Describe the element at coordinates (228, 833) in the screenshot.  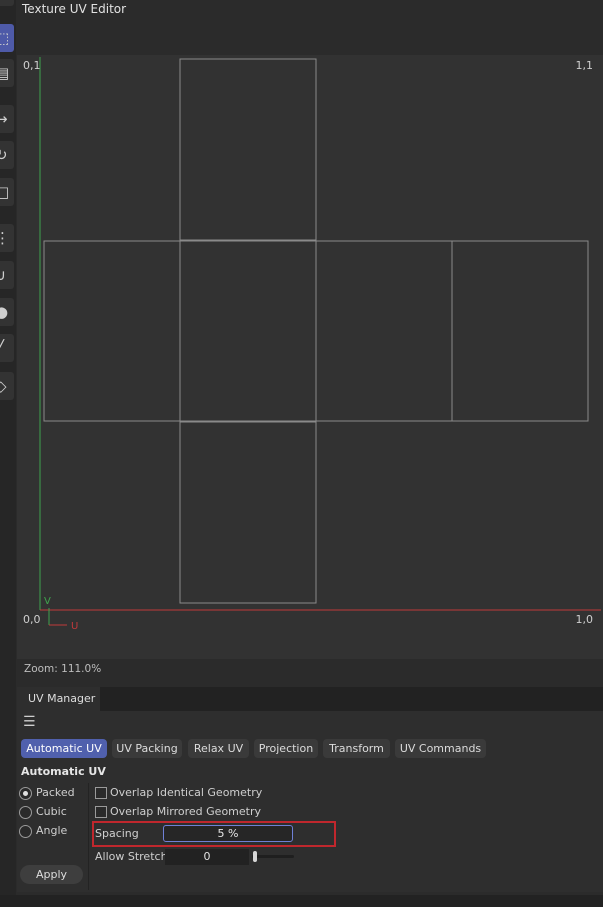
I see `spacing-input: 5 %` at that location.